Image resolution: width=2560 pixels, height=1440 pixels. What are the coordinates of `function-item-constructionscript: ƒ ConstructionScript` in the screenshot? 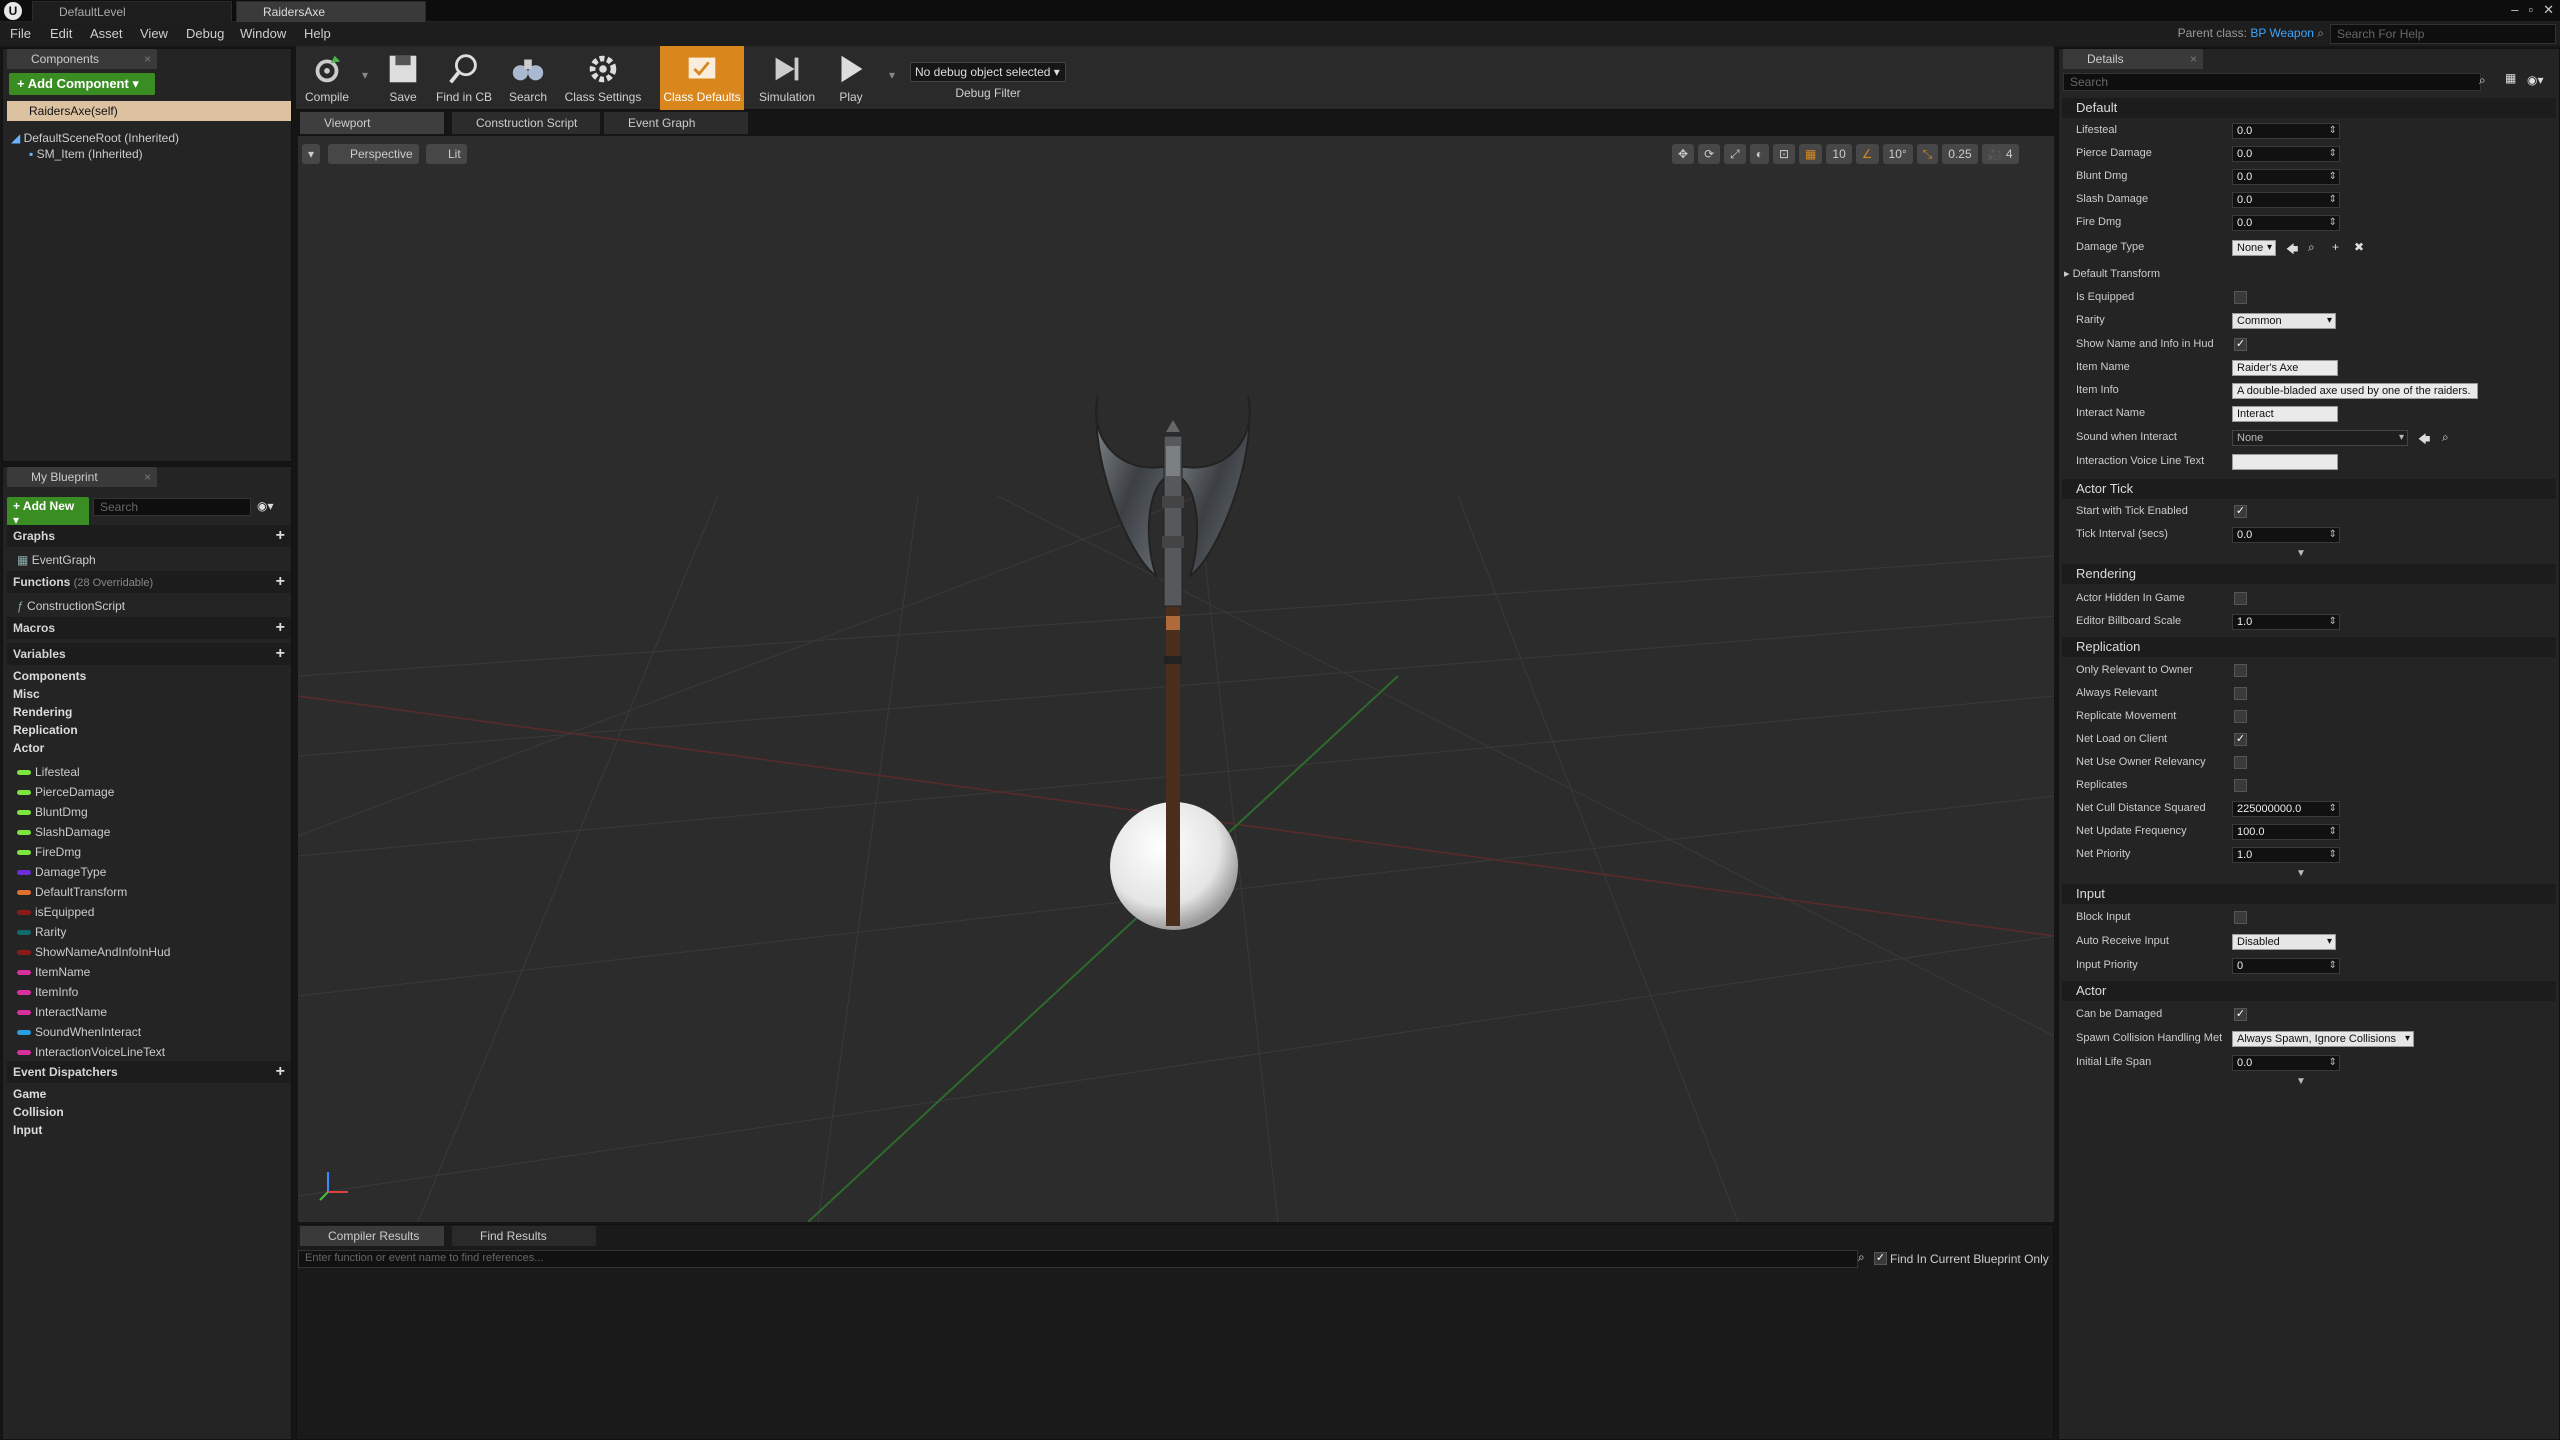 It's located at (71, 606).